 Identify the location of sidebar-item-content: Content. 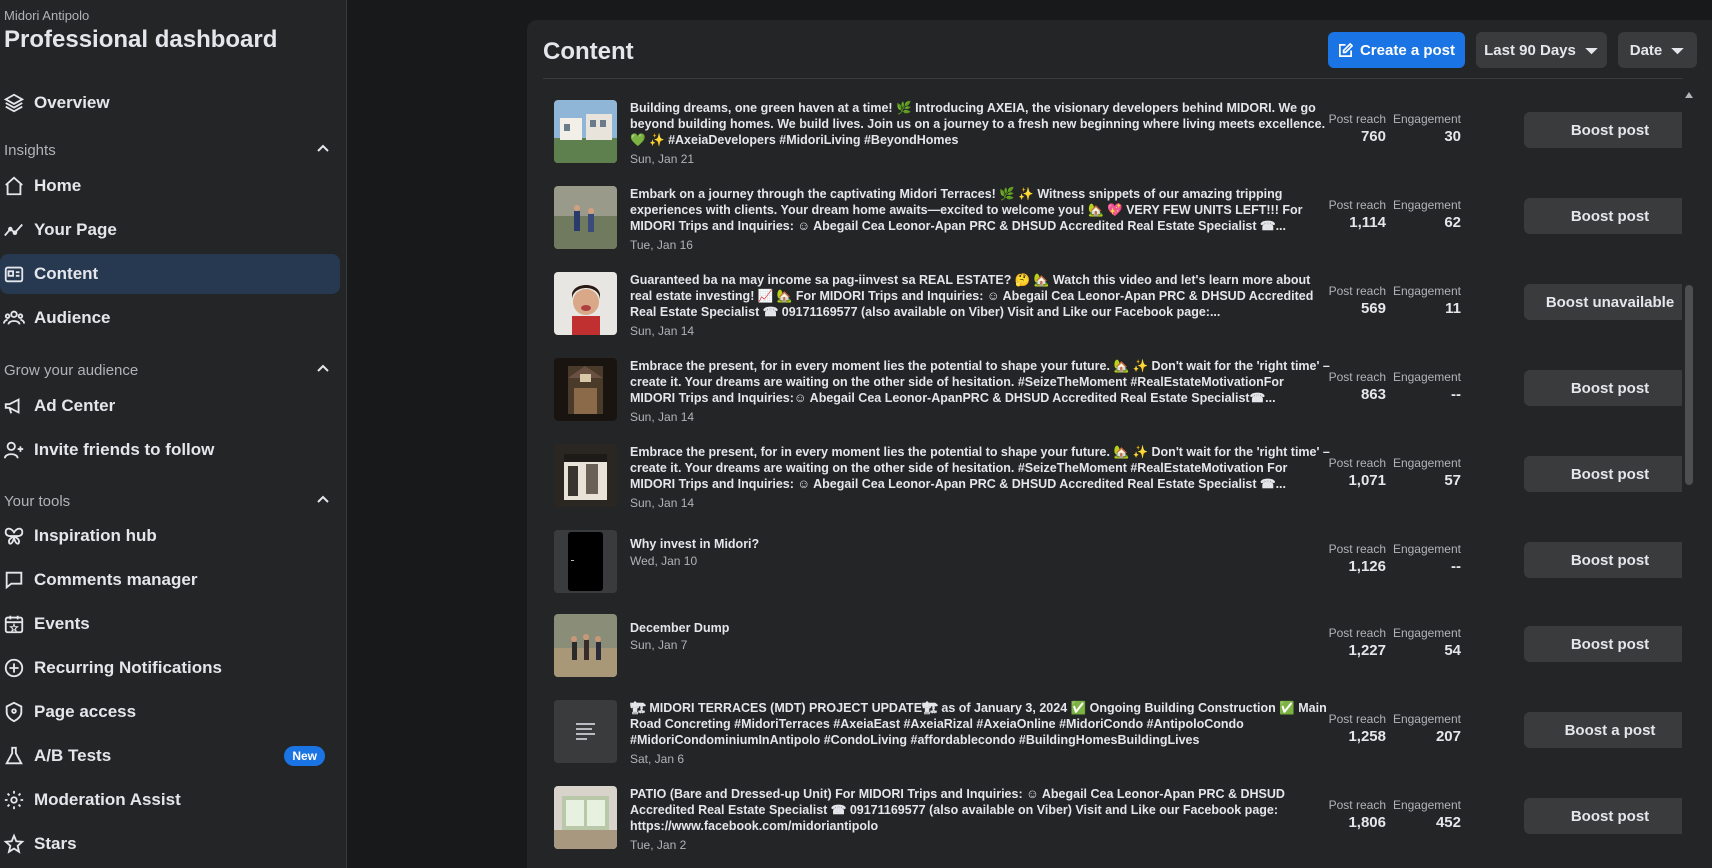
(170, 274).